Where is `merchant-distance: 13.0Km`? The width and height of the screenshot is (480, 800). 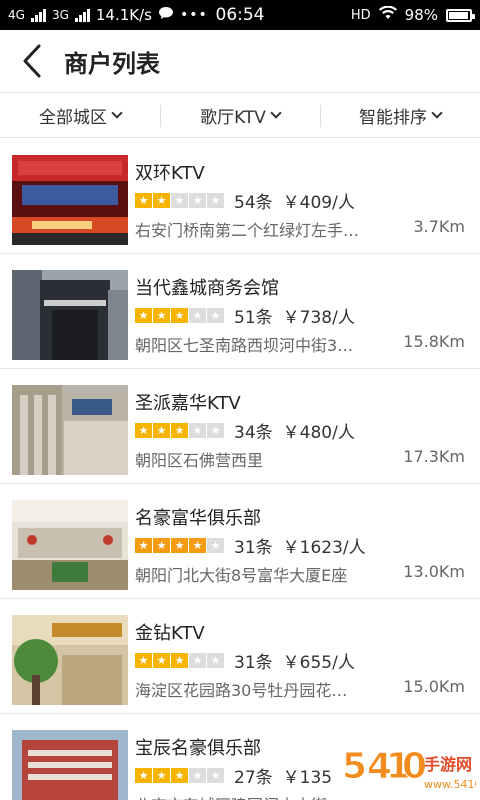 merchant-distance: 13.0Km is located at coordinates (434, 571).